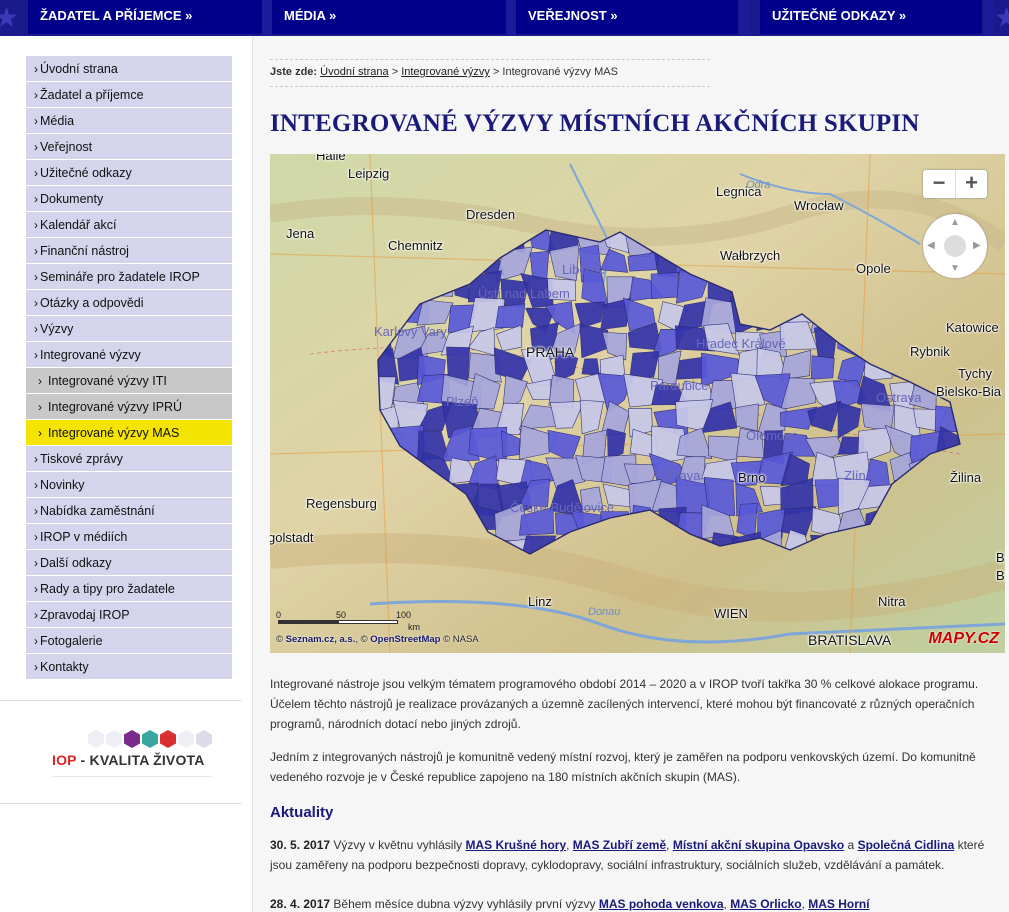 The width and height of the screenshot is (1009, 912). Describe the element at coordinates (906, 845) in the screenshot. I see `news-link-spolecna-cidlina: Společná Cidlina` at that location.